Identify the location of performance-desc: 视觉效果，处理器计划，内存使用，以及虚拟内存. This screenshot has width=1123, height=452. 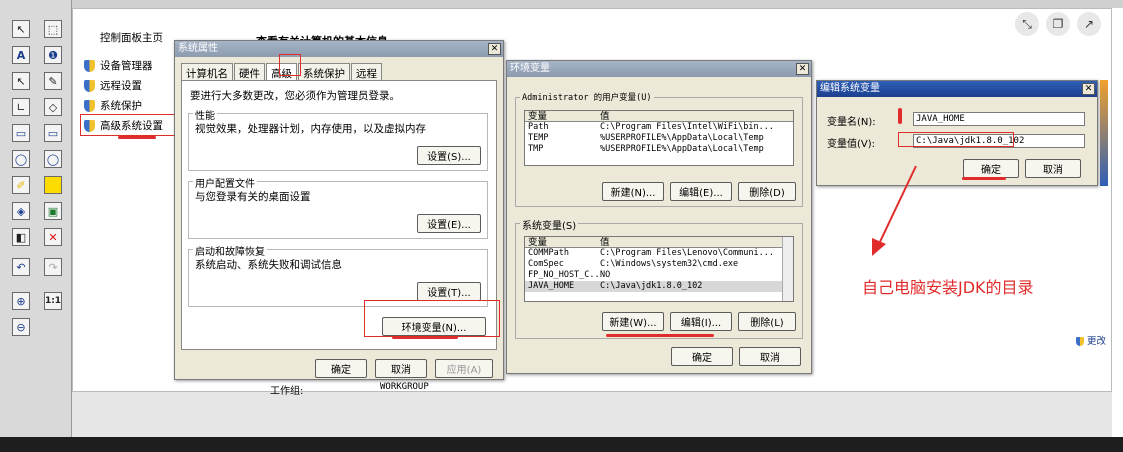
(310, 129).